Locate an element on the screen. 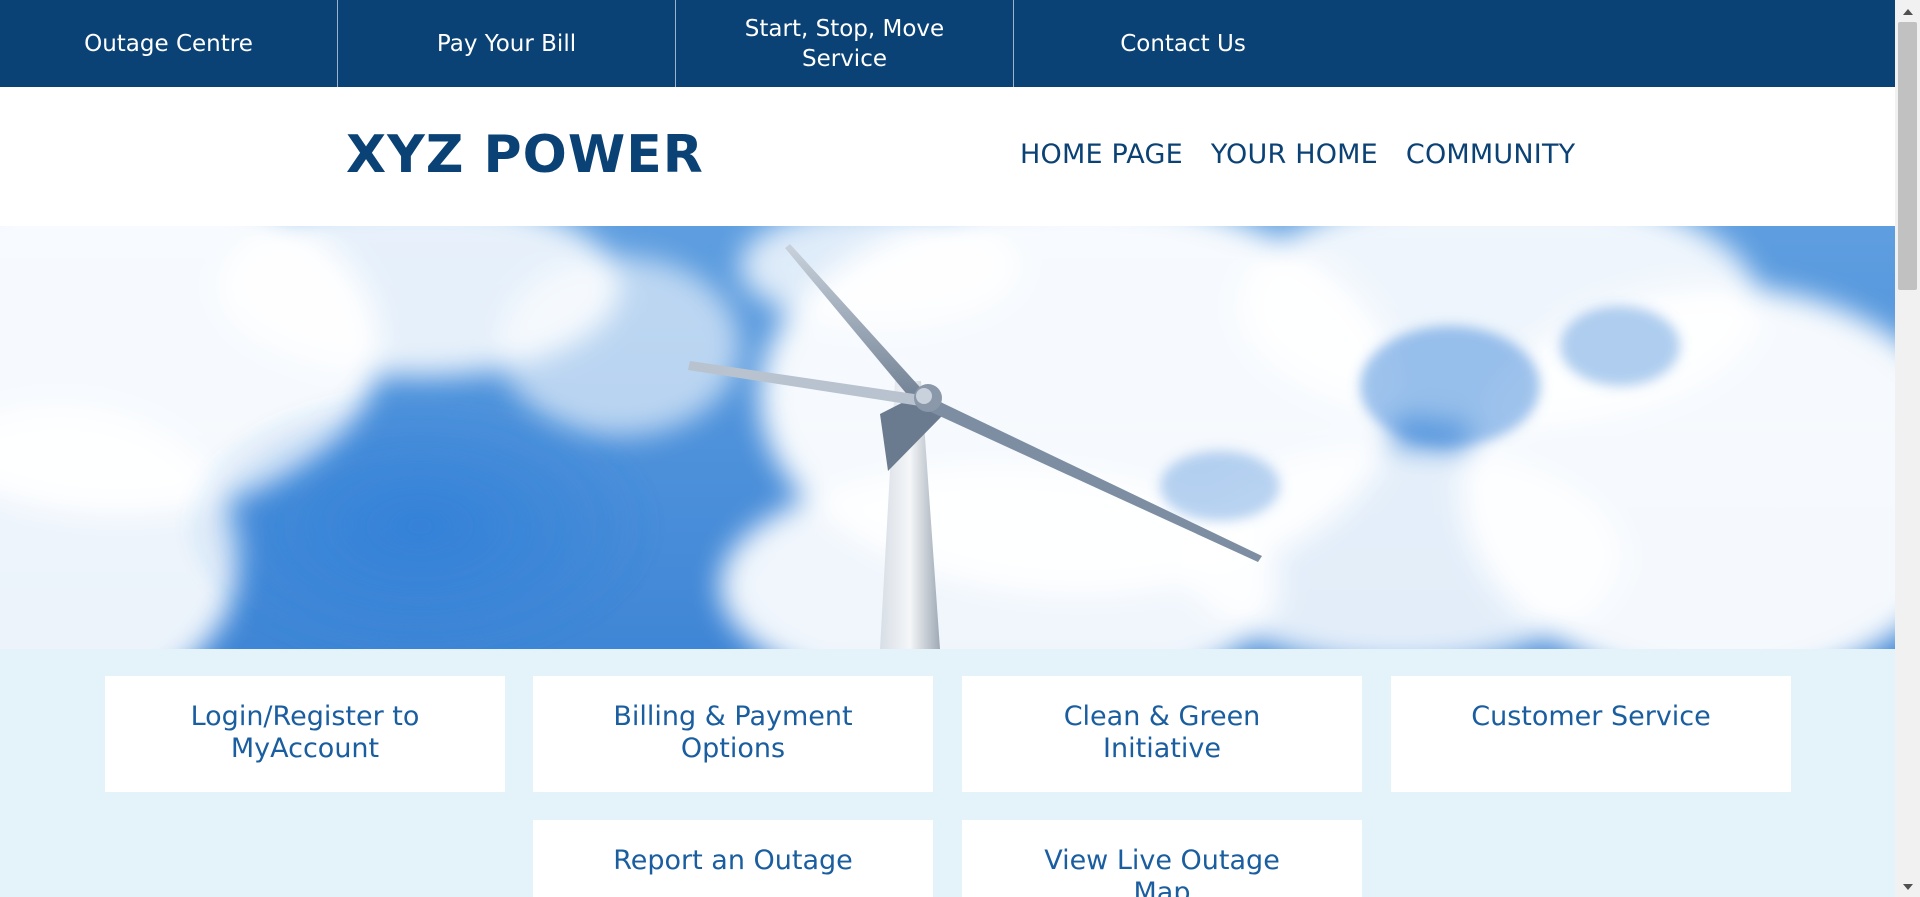  tile-label: Customer Service is located at coordinates (1591, 716).